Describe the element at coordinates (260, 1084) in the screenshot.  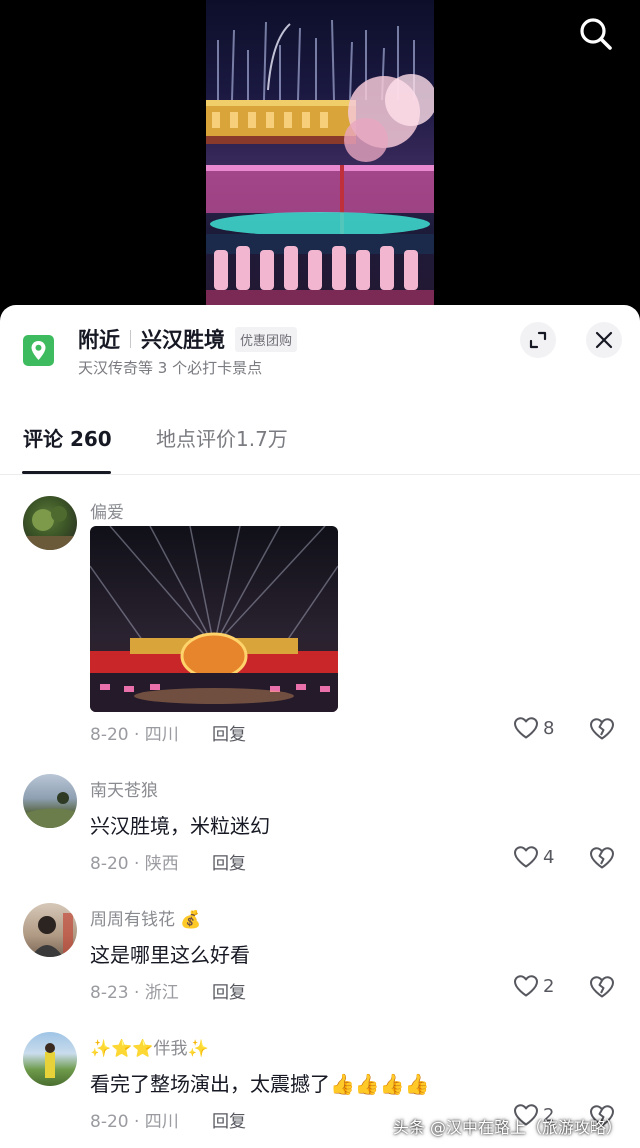
I see `comment-text: 看完了整场演出，太震撼了👍👍👍👍` at that location.